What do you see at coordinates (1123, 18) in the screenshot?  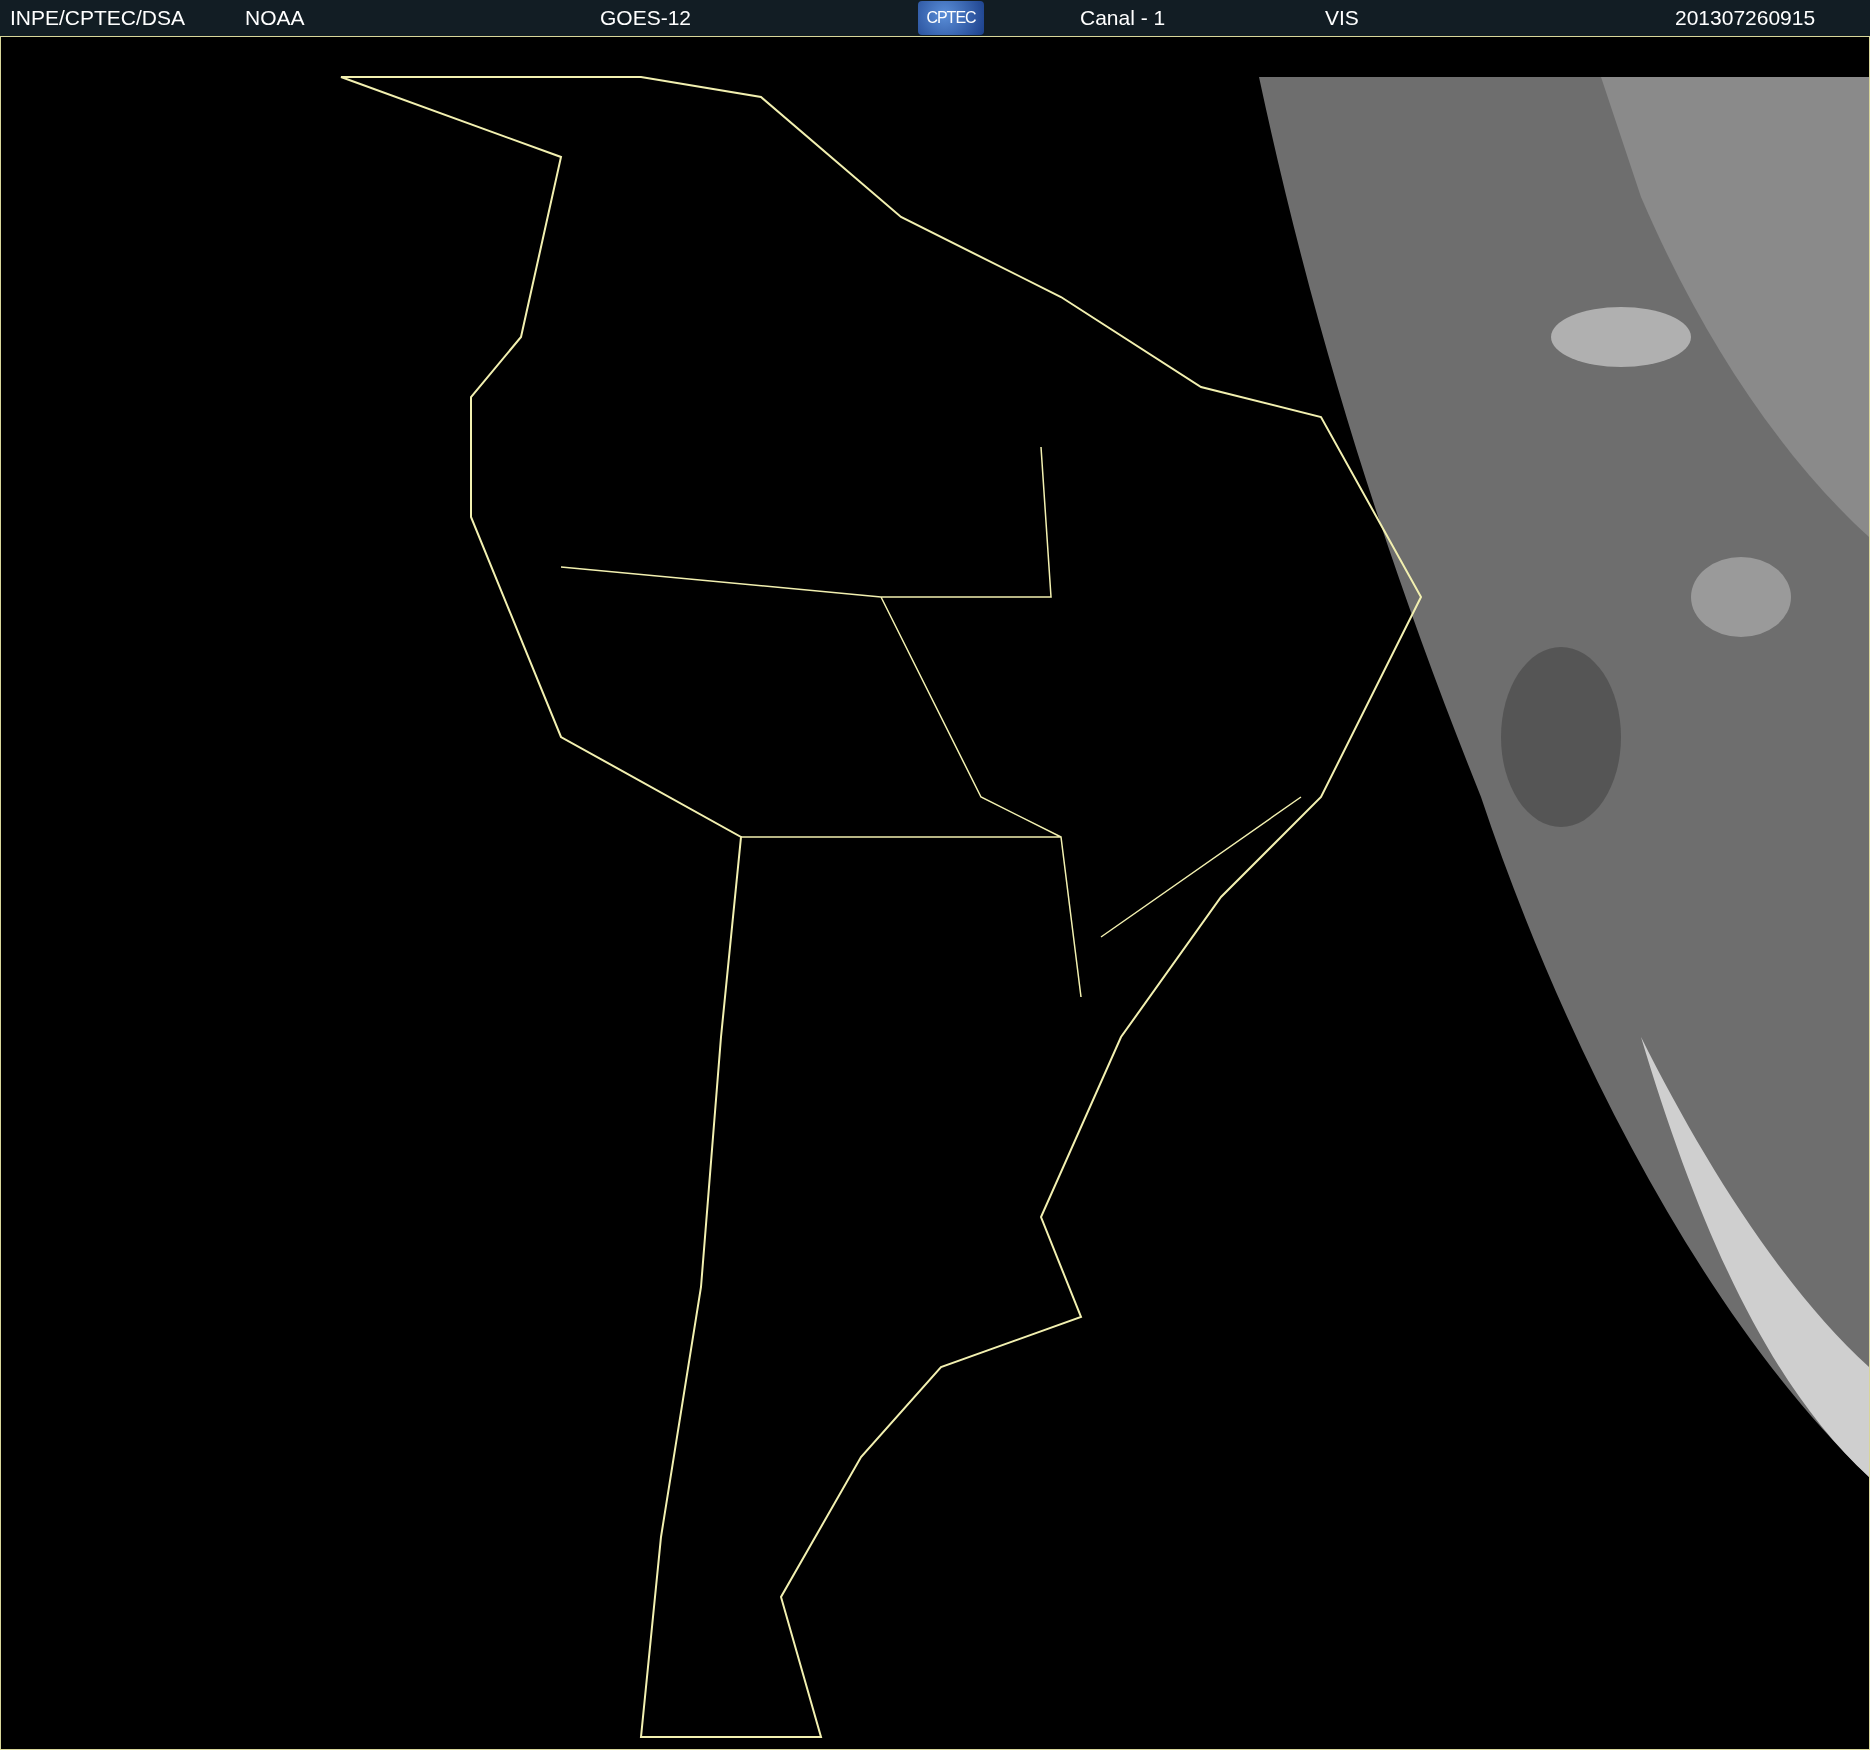 I see `channel-label: Canal - 1` at bounding box center [1123, 18].